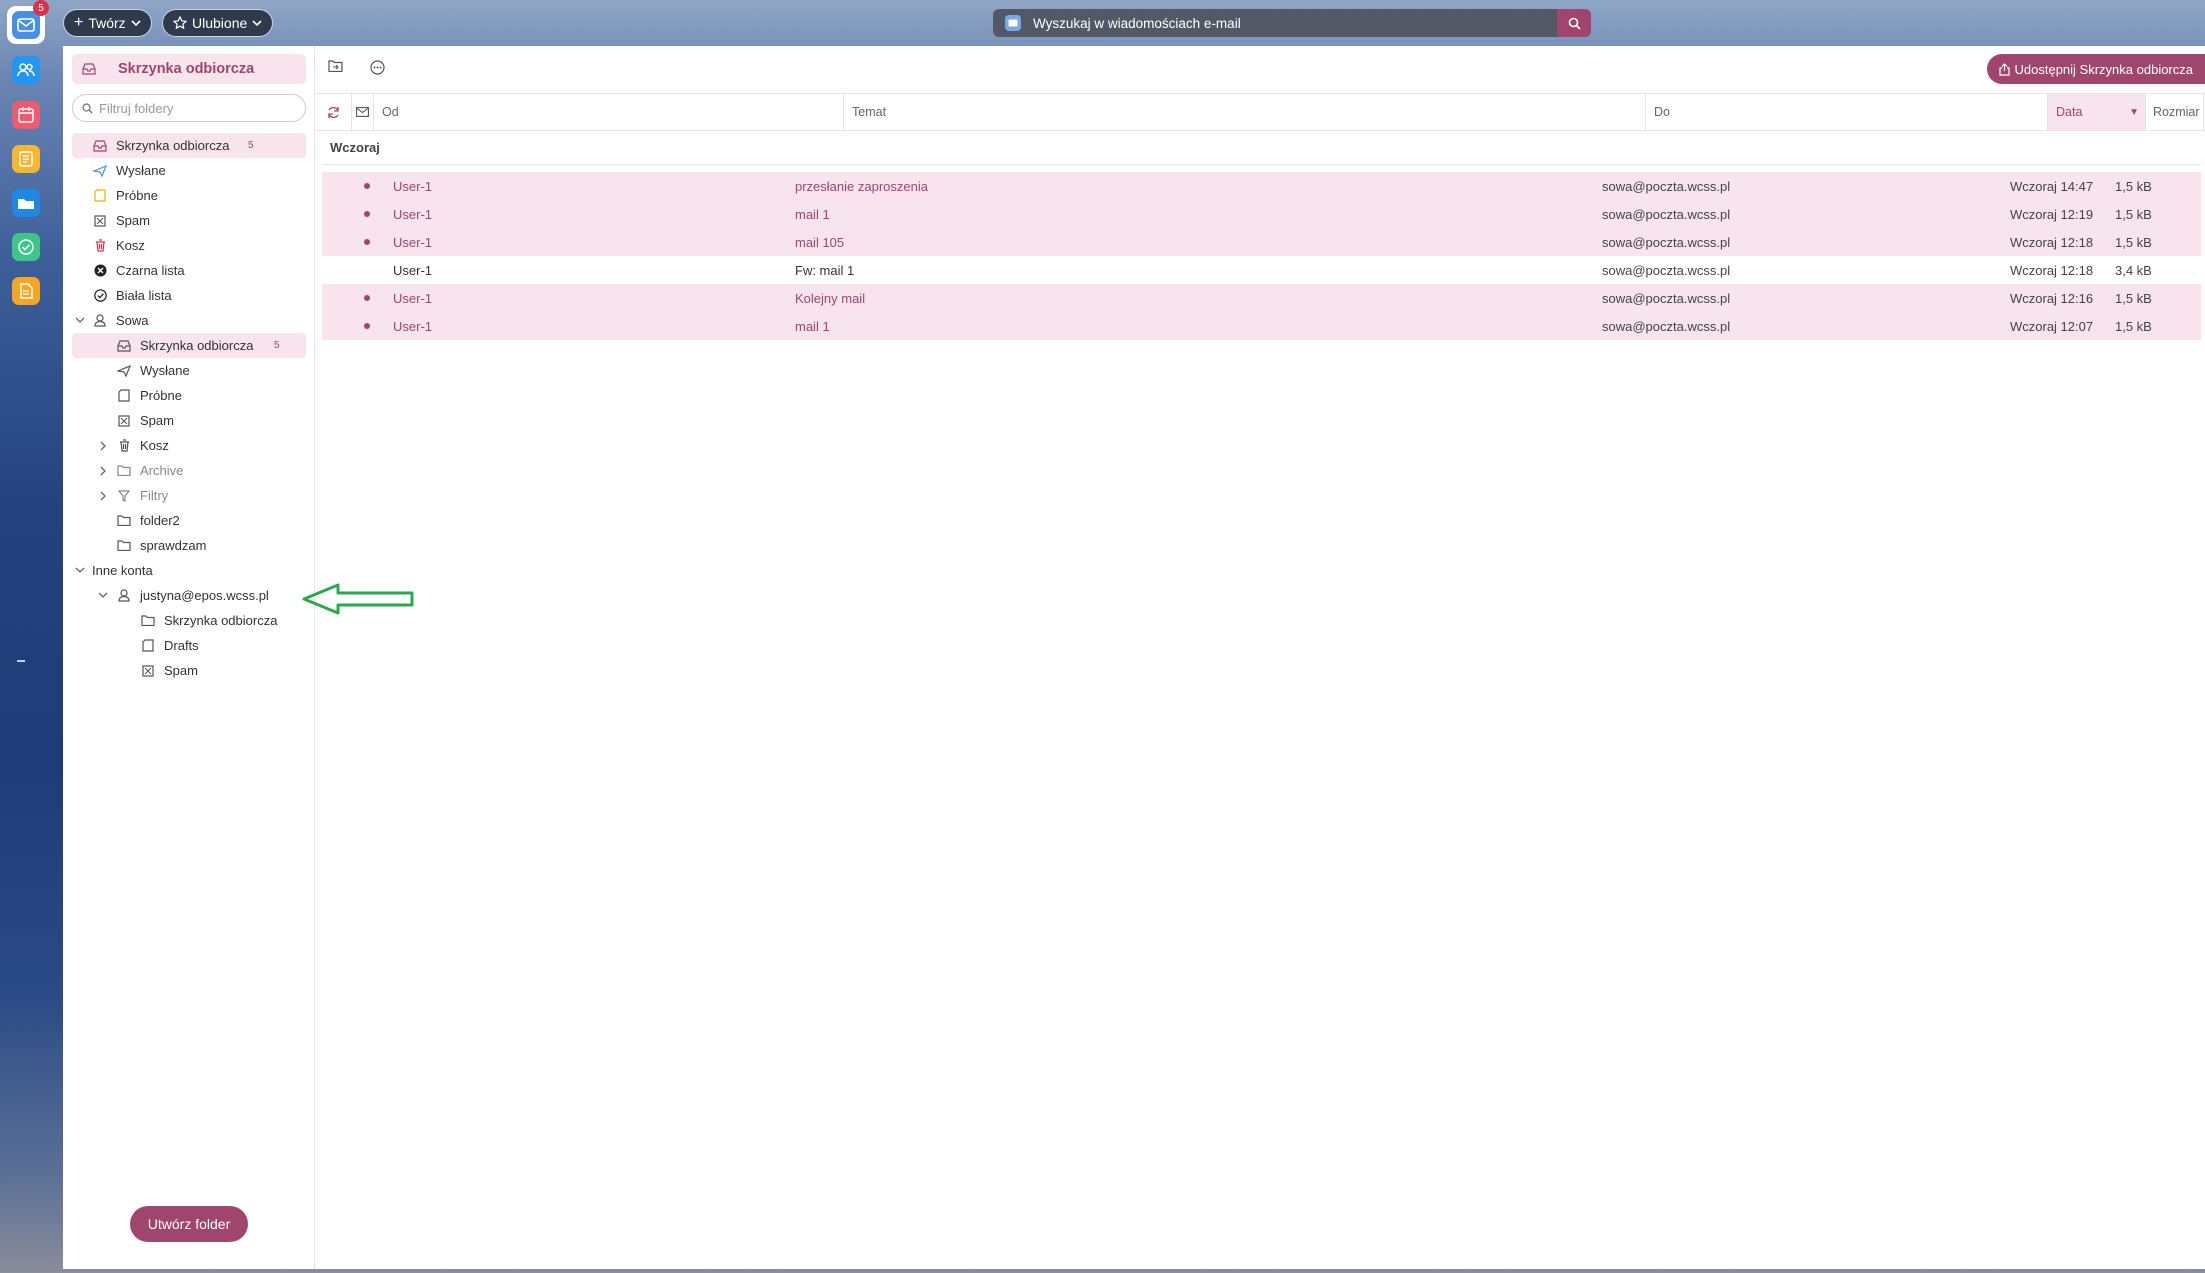  I want to click on spam-icon, so click(124, 420).